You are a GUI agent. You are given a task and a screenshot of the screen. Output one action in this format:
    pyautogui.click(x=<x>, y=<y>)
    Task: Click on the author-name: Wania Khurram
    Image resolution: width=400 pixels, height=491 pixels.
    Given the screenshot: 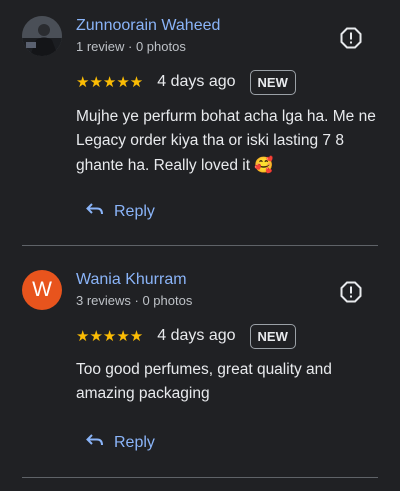 What is the action you would take?
    pyautogui.click(x=131, y=280)
    